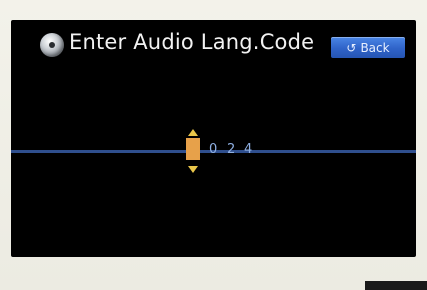 The width and height of the screenshot is (427, 290). What do you see at coordinates (231, 149) in the screenshot?
I see `code-digit-2: 2` at bounding box center [231, 149].